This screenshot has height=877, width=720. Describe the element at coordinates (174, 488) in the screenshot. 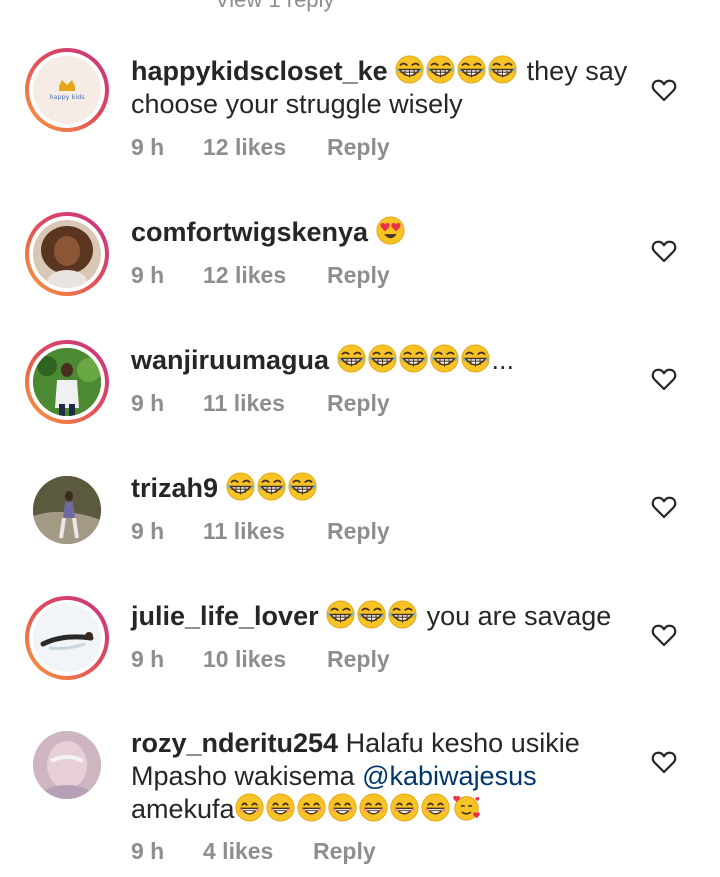

I see `comment-username: trizah9` at that location.